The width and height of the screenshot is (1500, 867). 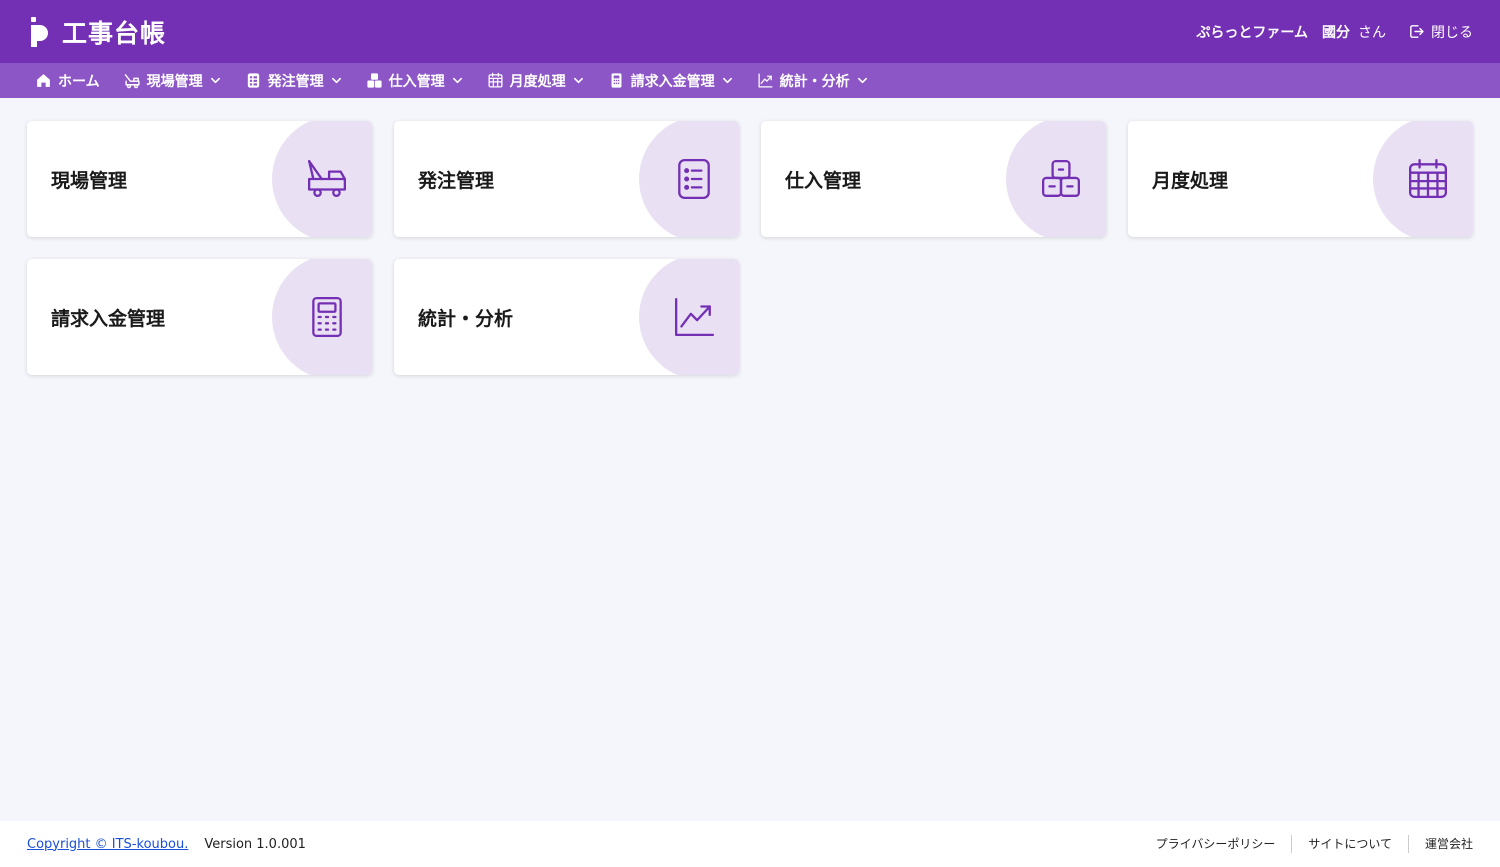 I want to click on brand: 工事台帳, so click(x=98, y=32).